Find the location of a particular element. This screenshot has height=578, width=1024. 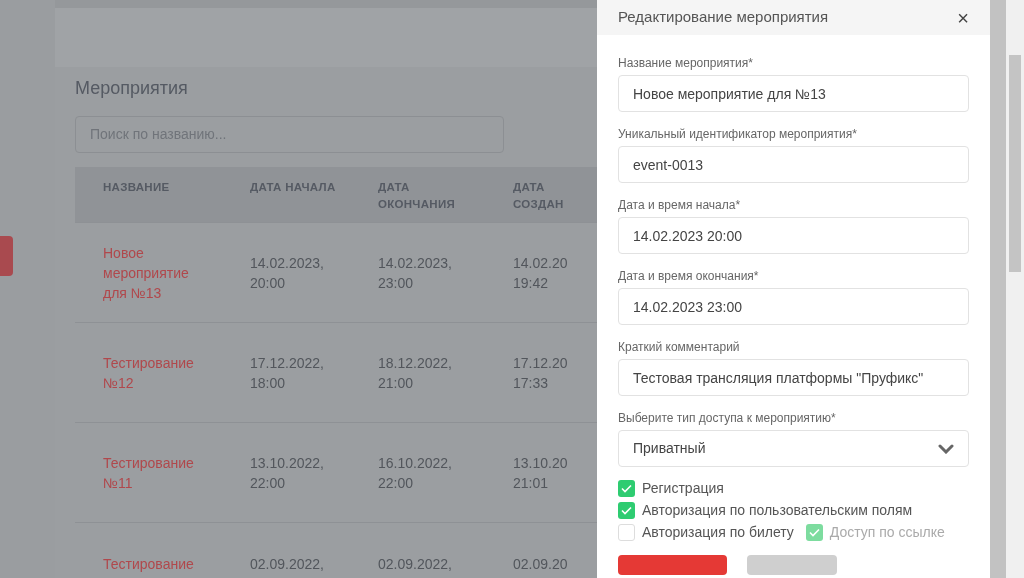

event-link: Тестирование №11 is located at coordinates (162, 472).